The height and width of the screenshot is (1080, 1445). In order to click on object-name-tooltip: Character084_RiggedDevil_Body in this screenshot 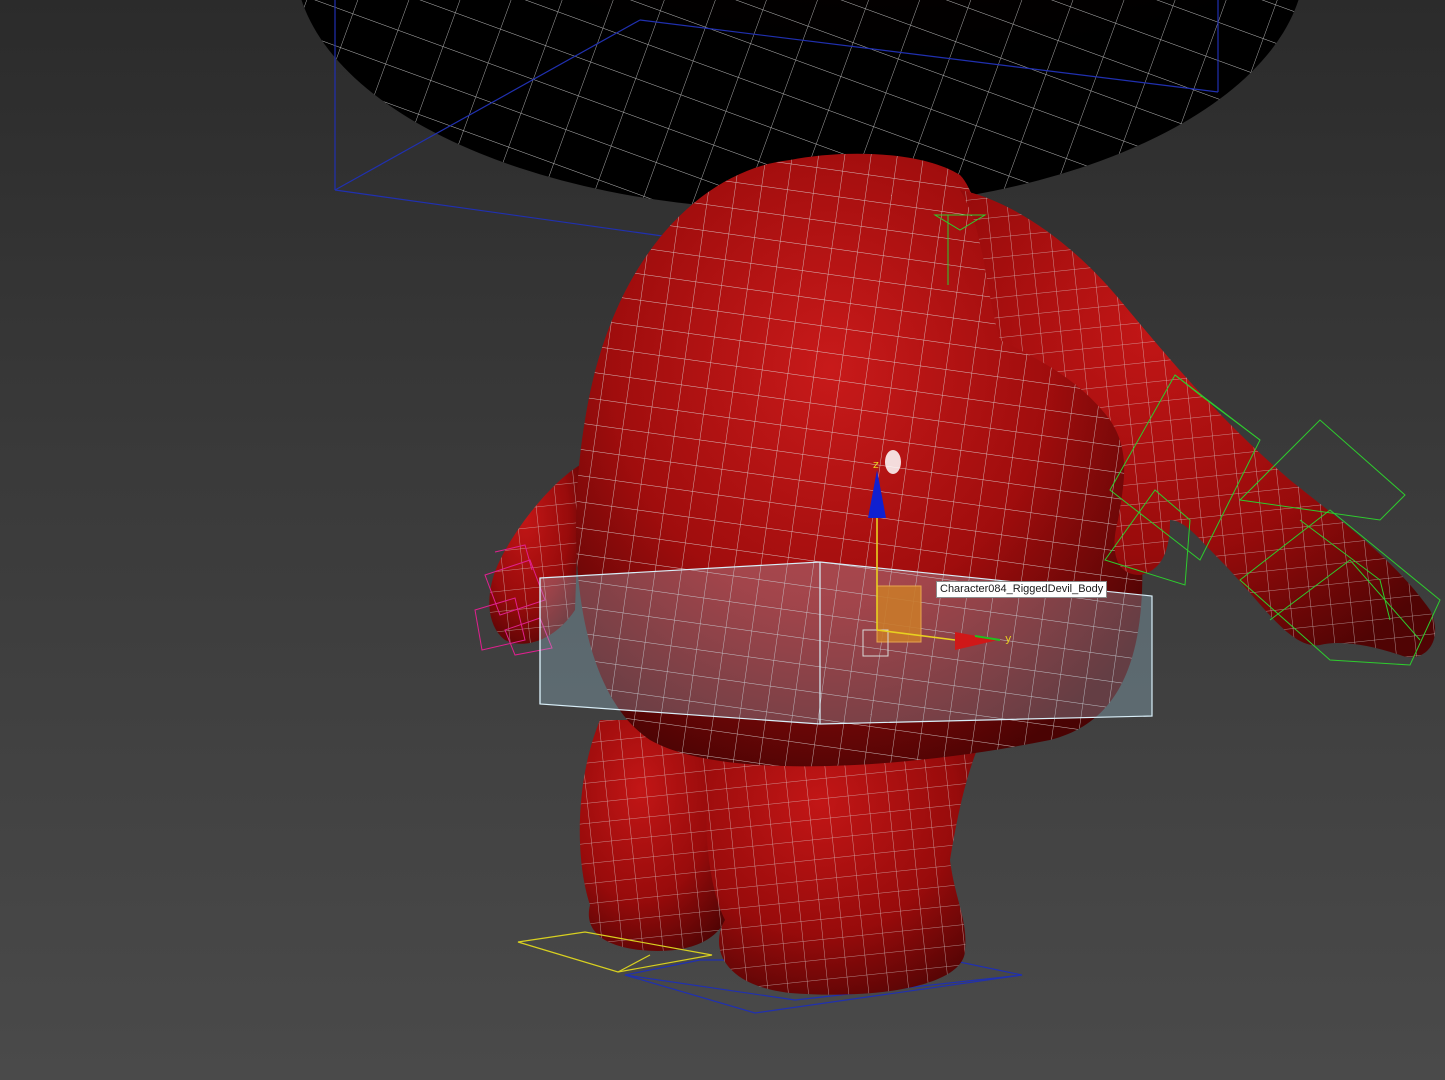, I will do `click(1022, 589)`.